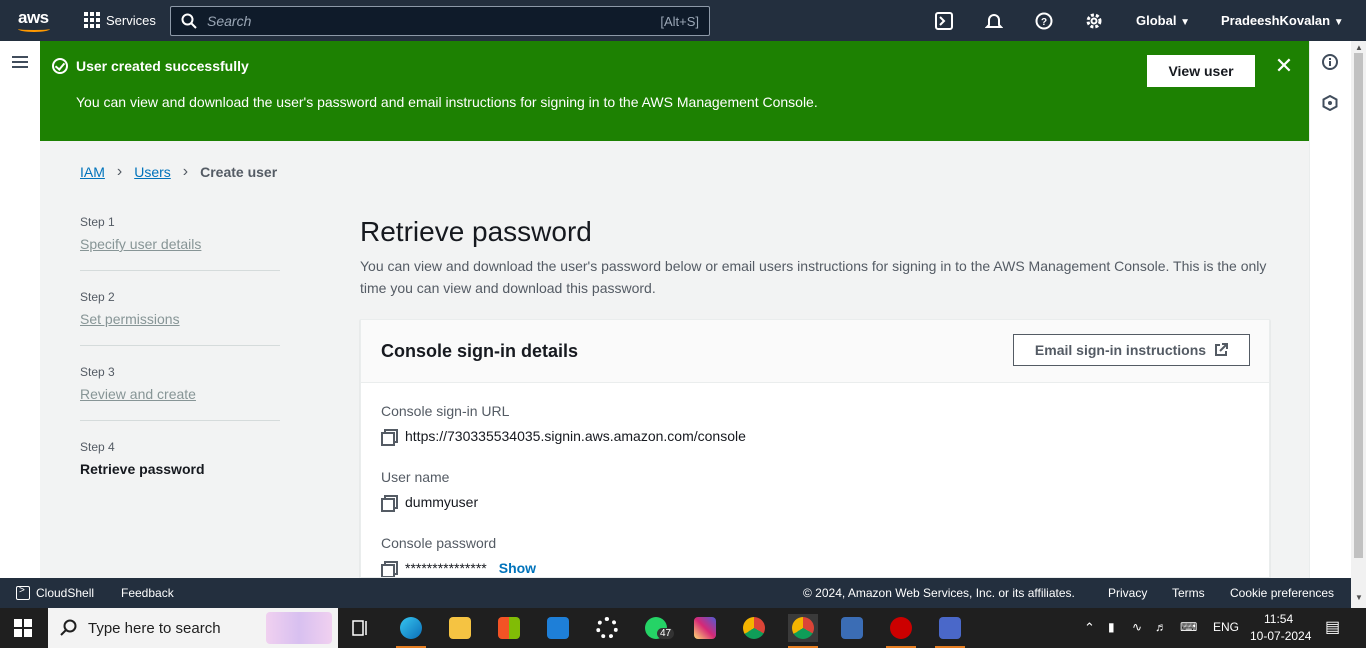 Image resolution: width=1366 pixels, height=648 pixels. Describe the element at coordinates (429, 490) in the screenshot. I see `username-field: User name dummyuser` at that location.